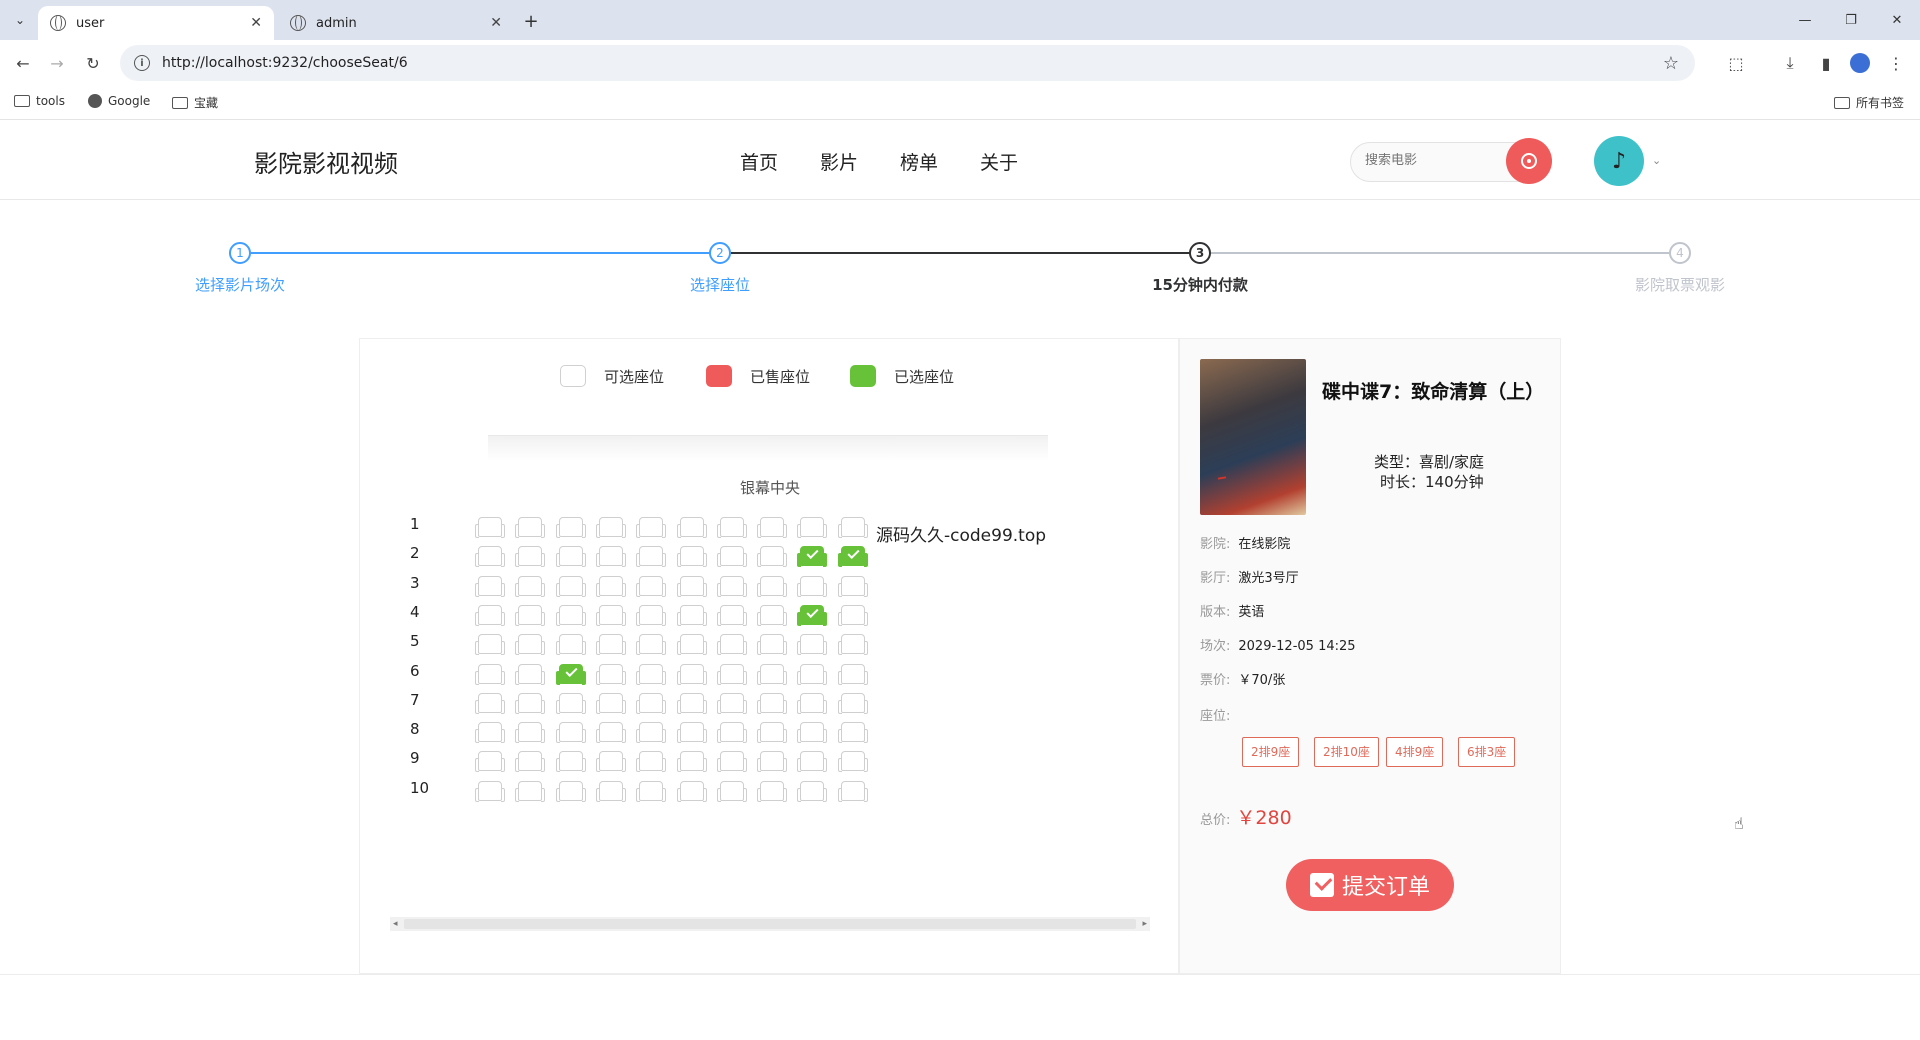 The width and height of the screenshot is (1920, 1040). Describe the element at coordinates (919, 161) in the screenshot. I see `nav-rankings: 榜单` at that location.